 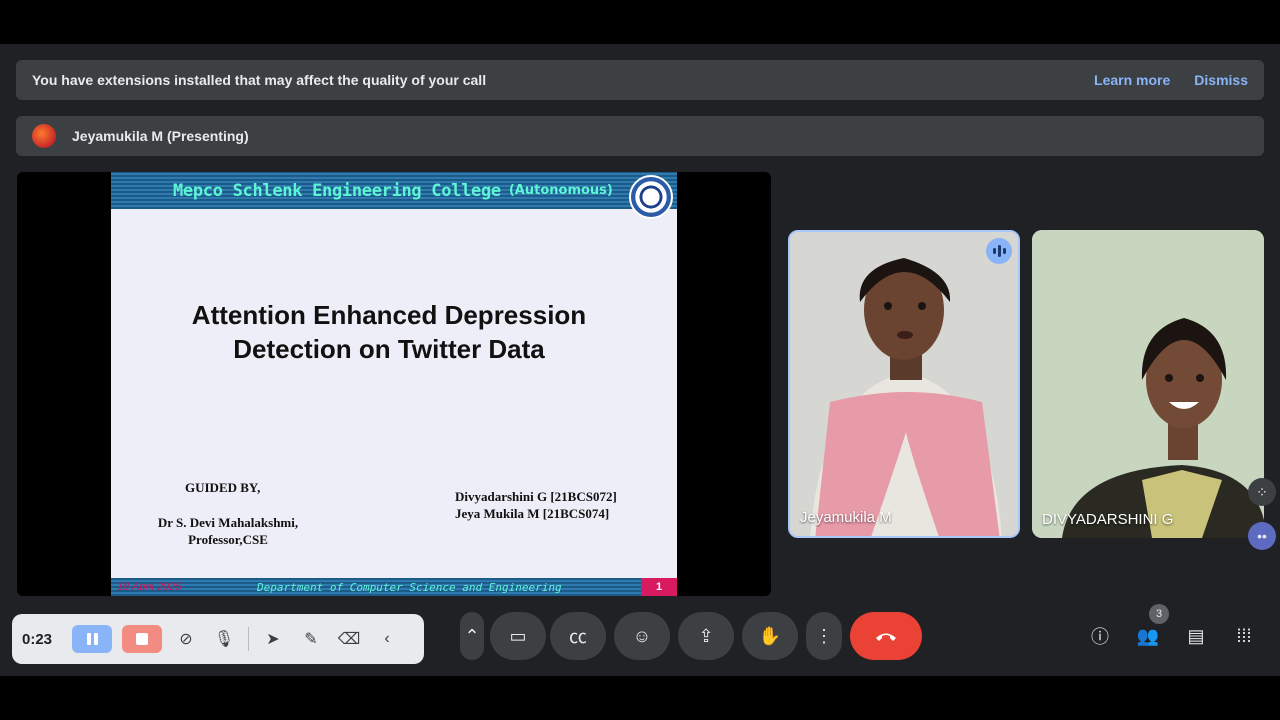 What do you see at coordinates (536, 496) in the screenshot?
I see `student-1: Divyadarshini G [21BCS072]` at bounding box center [536, 496].